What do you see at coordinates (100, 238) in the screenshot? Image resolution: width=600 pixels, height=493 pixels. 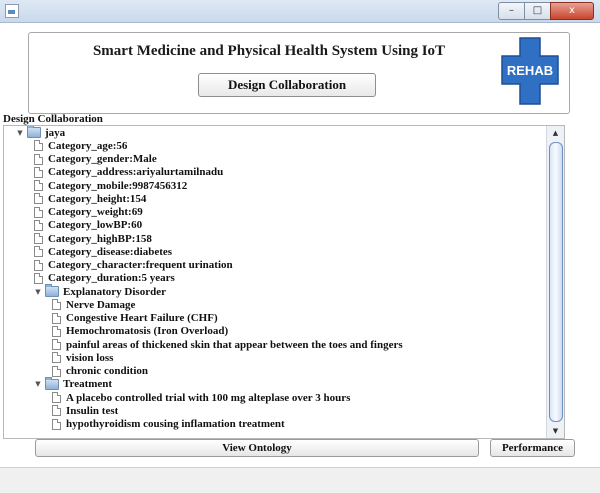 I see `tree-node-label: Category_highBP:158` at bounding box center [100, 238].